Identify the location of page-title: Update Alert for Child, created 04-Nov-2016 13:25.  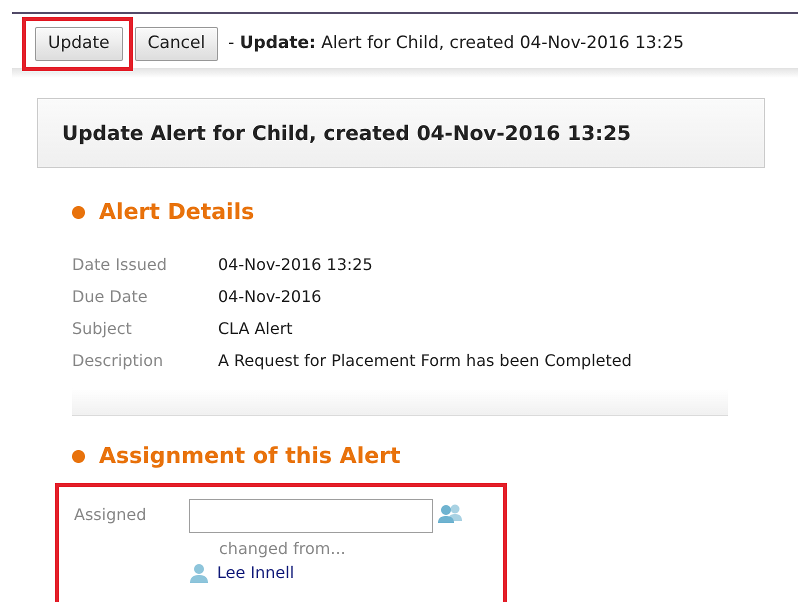
(346, 133).